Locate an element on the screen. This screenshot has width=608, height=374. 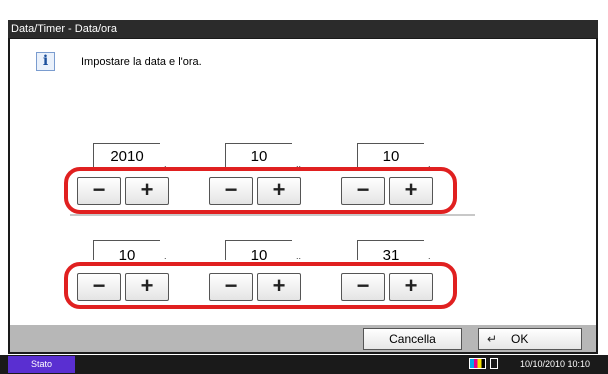
minute-unit: .. is located at coordinates (299, 256).